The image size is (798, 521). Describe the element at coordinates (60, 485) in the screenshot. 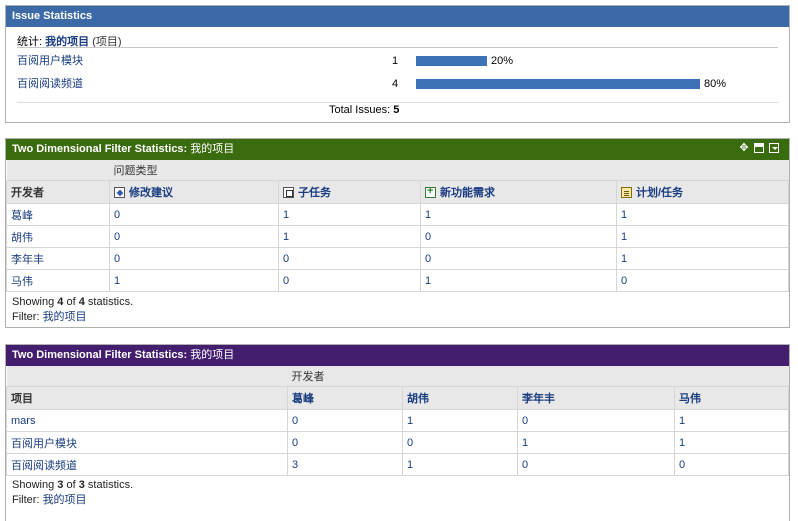

I see `showing-count: 3` at that location.